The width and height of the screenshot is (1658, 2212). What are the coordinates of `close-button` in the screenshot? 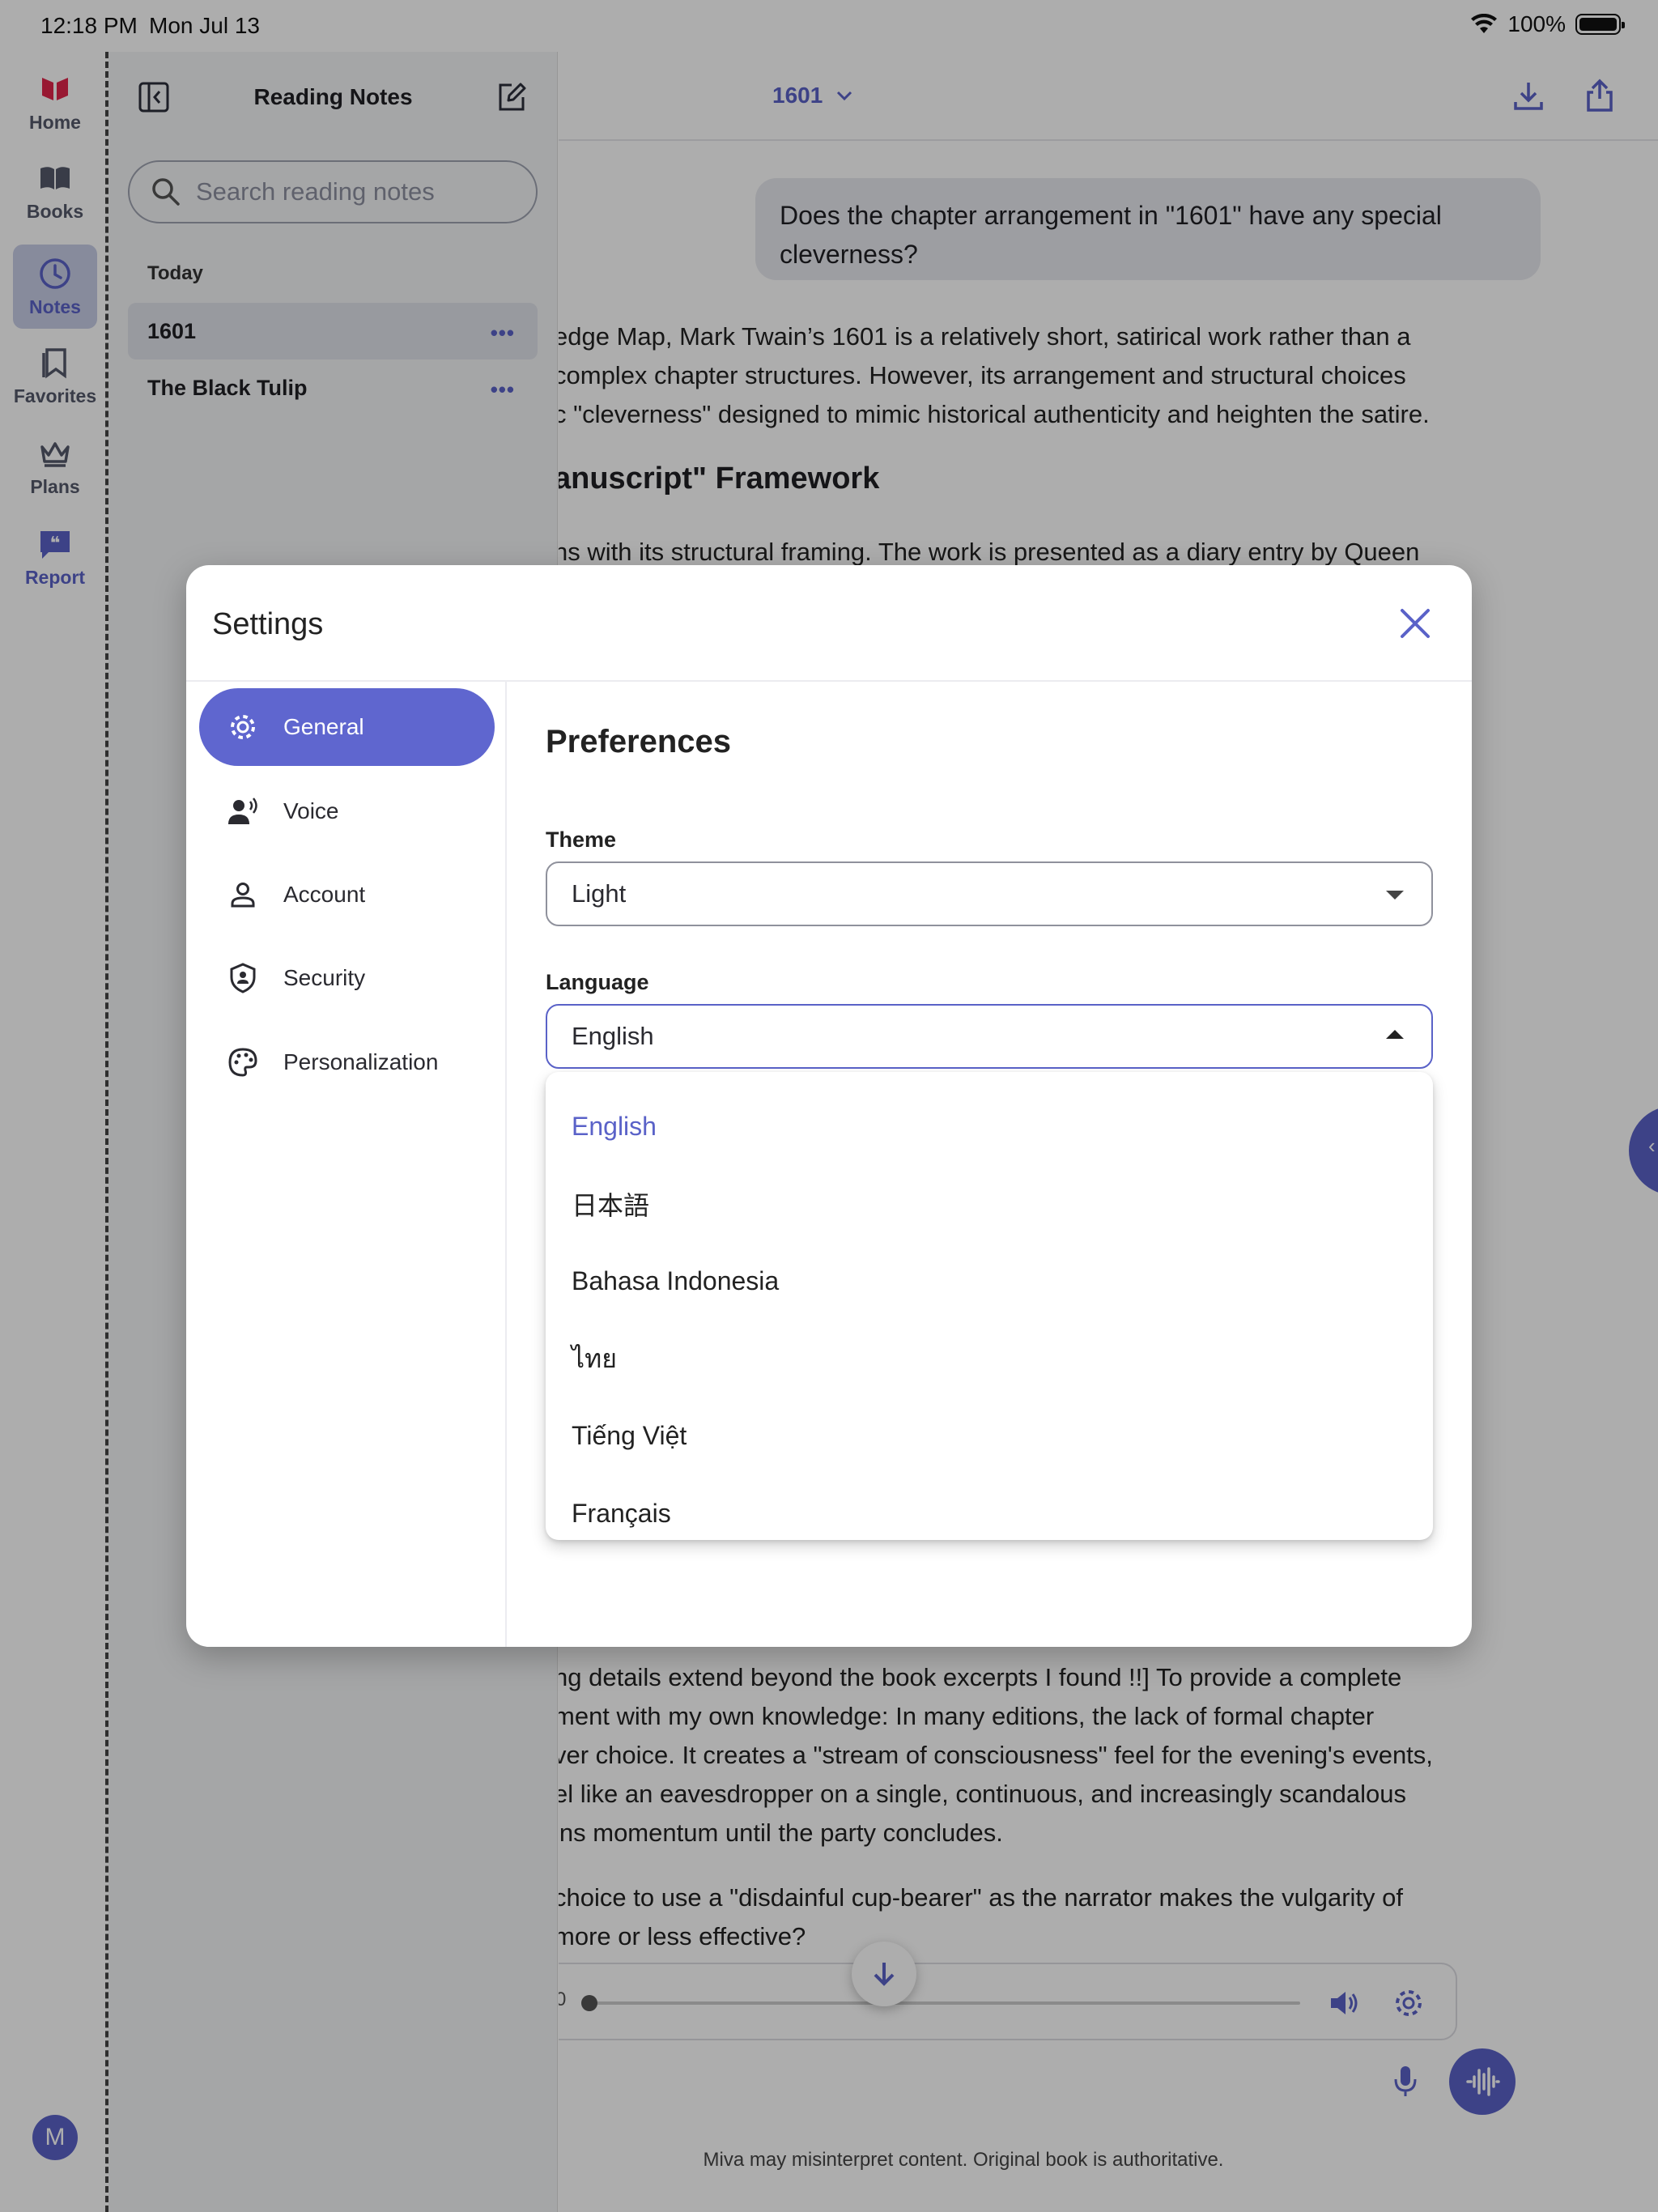 It's located at (1415, 623).